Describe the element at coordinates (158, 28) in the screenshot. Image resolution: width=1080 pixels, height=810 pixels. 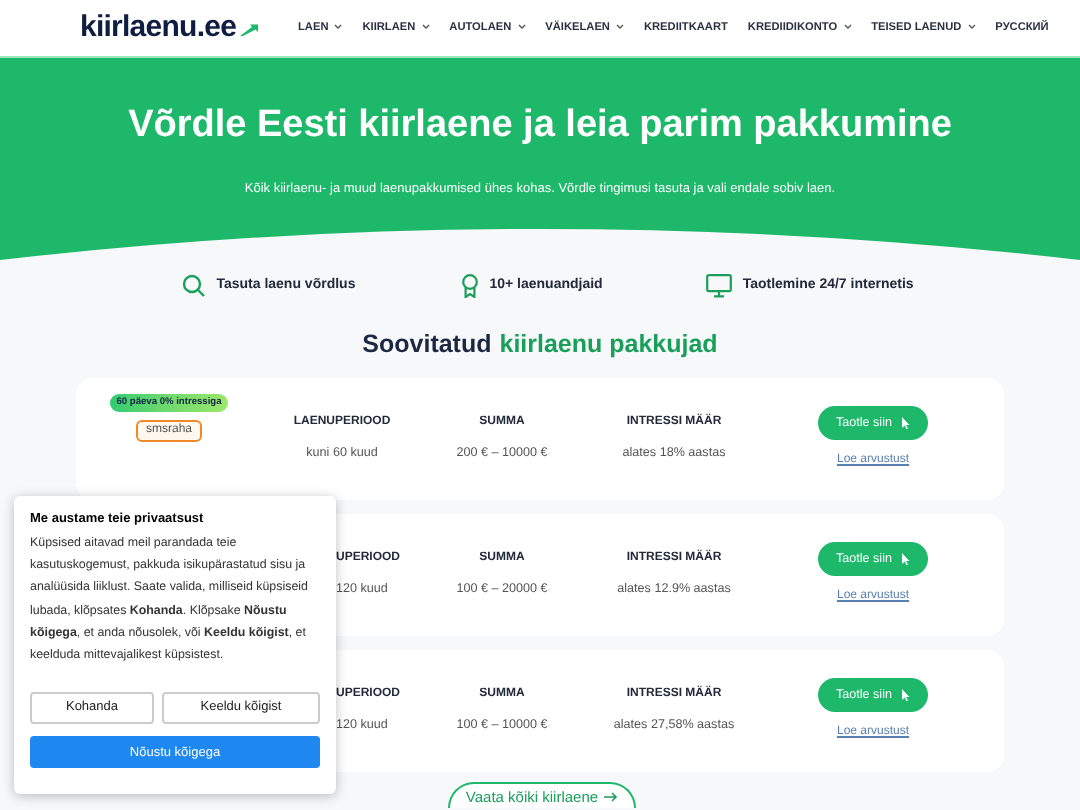
I see `site-logo: kiirlaenu.ee` at that location.